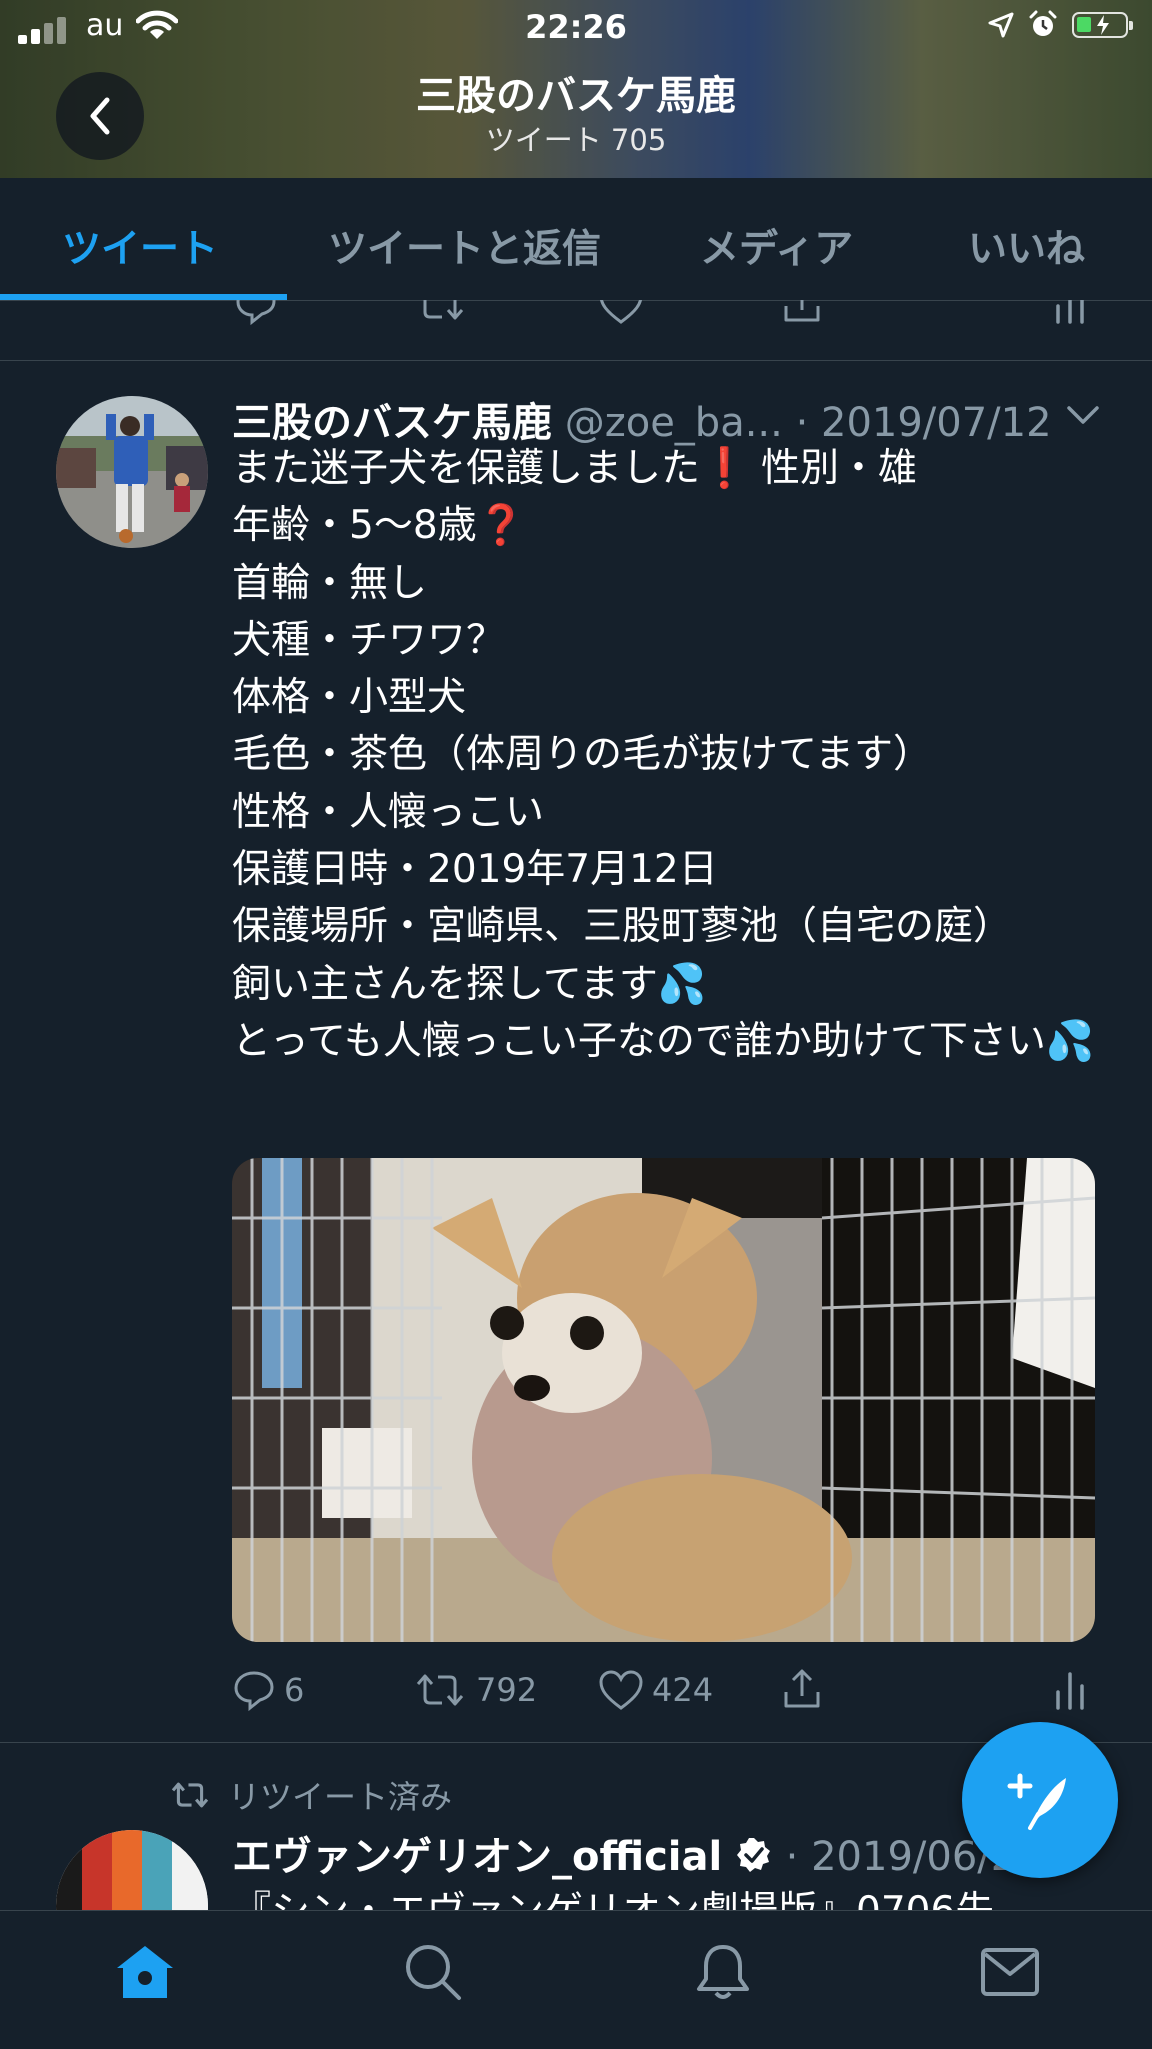 The image size is (1152, 2049). I want to click on clock: 22:26, so click(576, 27).